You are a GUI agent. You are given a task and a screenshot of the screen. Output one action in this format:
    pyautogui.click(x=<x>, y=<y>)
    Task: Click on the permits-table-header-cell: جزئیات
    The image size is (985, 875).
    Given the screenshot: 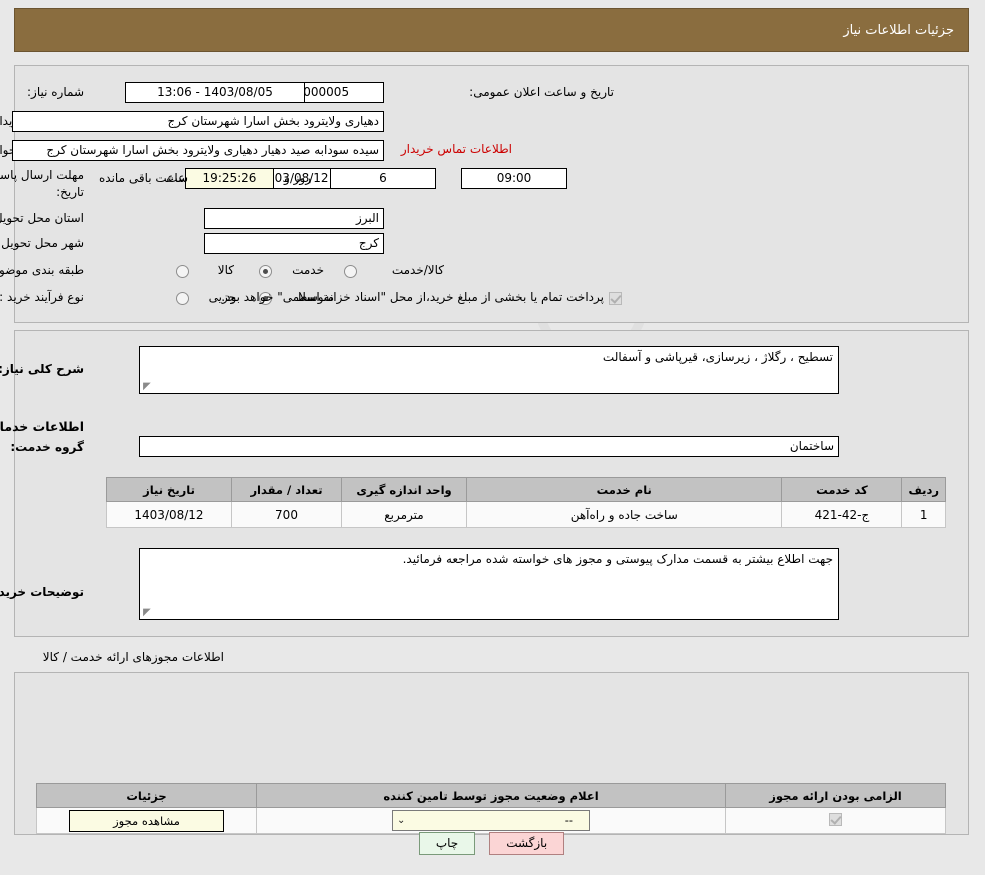 What is the action you would take?
    pyautogui.click(x=147, y=795)
    